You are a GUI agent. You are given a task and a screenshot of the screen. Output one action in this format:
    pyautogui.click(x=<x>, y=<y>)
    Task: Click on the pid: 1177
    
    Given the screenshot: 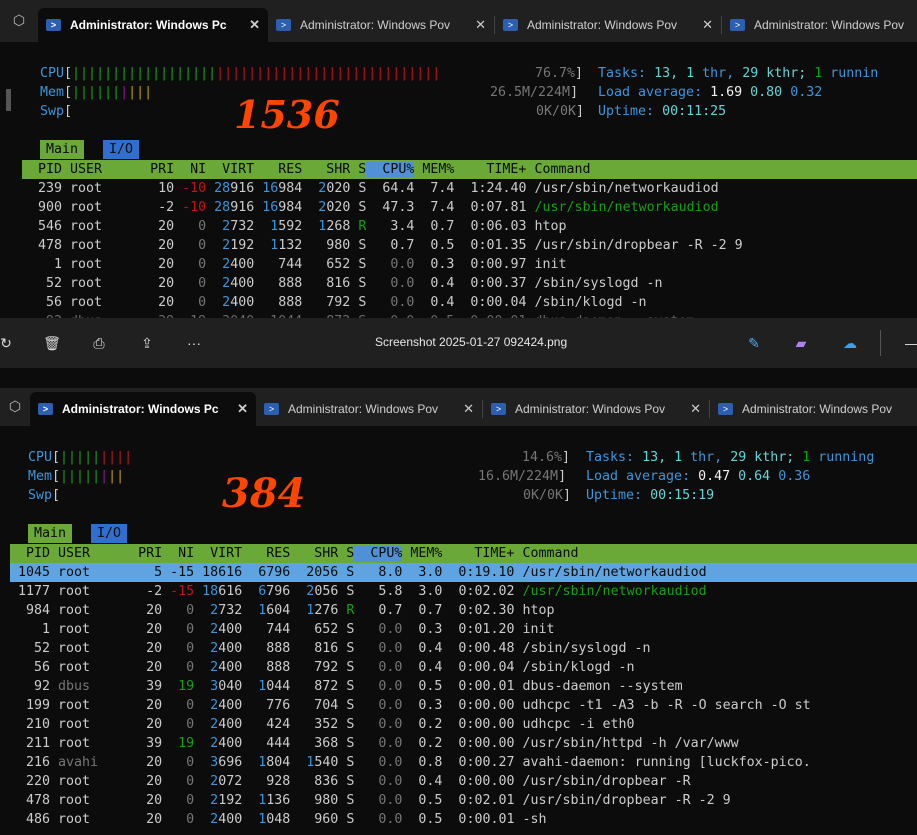 What is the action you would take?
    pyautogui.click(x=30, y=591)
    